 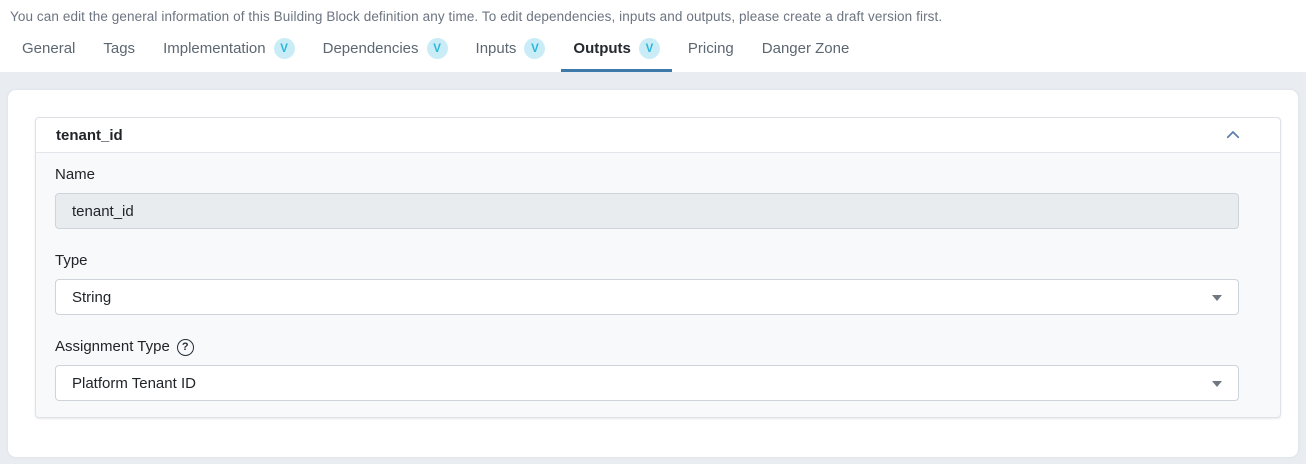 I want to click on output-panel-header: tenant_id, so click(x=658, y=135).